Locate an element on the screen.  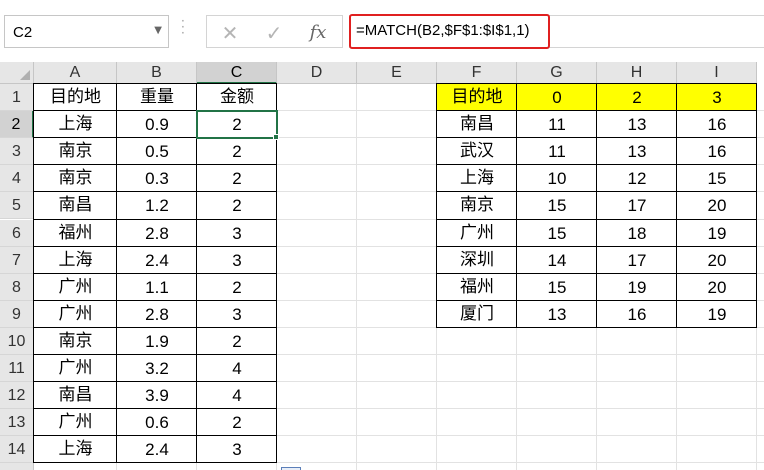
row-header-4: 4 is located at coordinates (17, 179).